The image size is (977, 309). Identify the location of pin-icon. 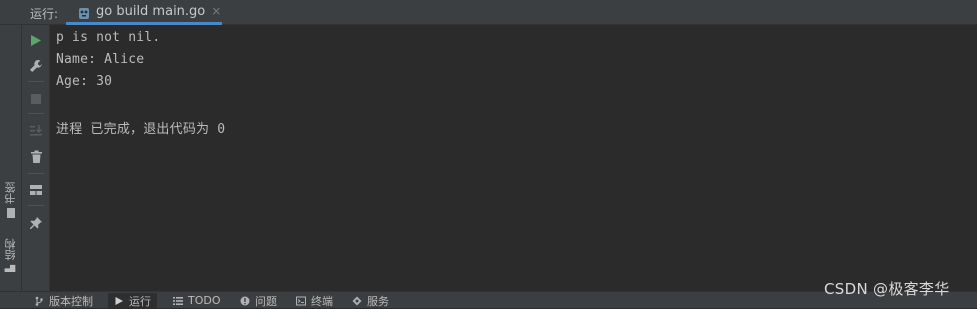
(36, 223).